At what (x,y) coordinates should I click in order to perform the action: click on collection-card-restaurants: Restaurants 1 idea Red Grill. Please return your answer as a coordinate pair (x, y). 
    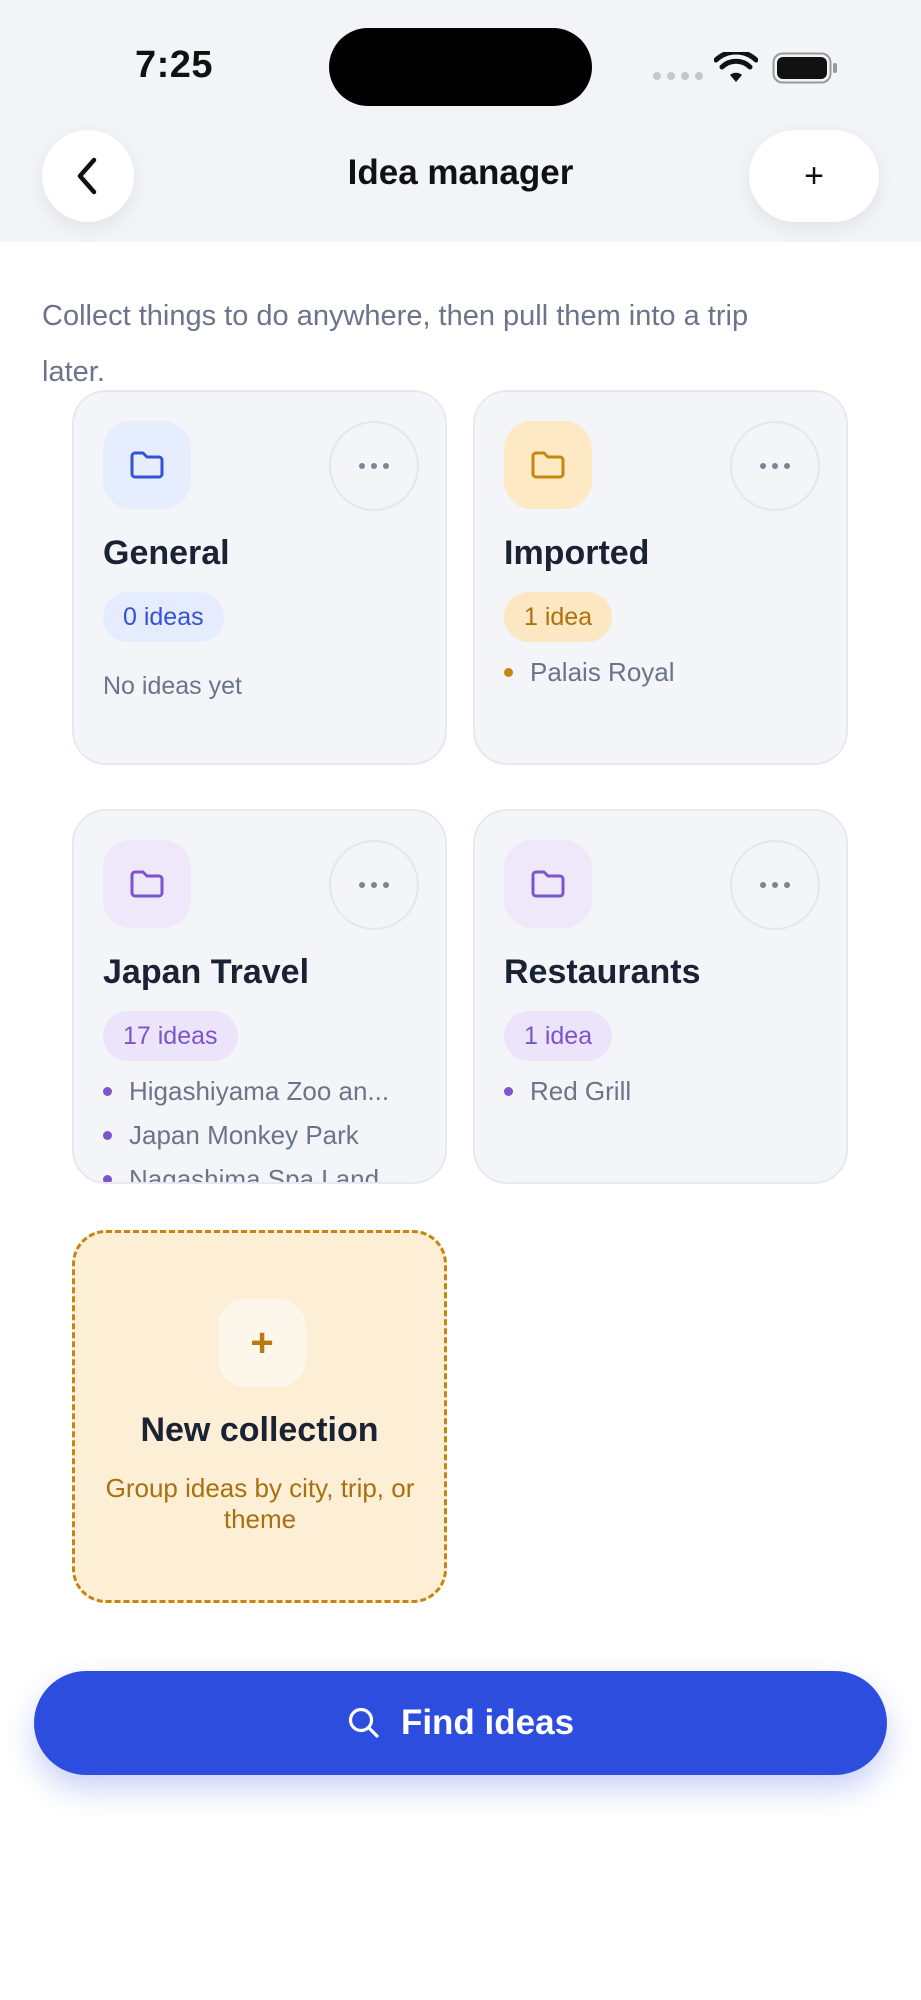
    Looking at the image, I should click on (660, 996).